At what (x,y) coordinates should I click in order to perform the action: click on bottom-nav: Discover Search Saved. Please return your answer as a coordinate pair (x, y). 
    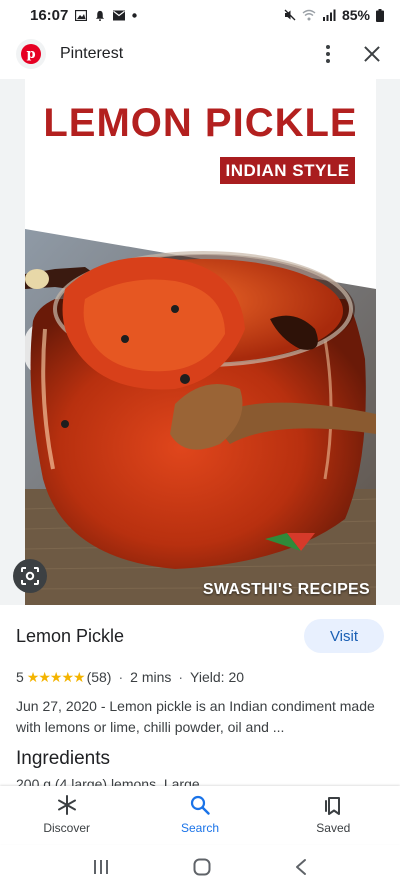
    Looking at the image, I should click on (200, 815).